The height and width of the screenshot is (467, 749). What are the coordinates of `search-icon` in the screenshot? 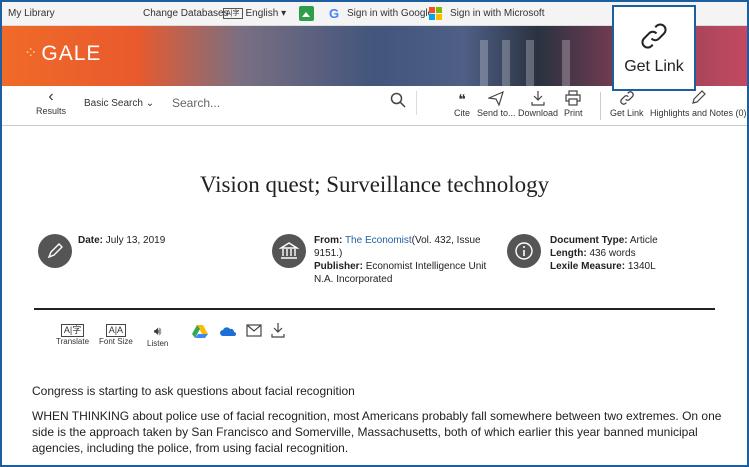 It's located at (398, 102).